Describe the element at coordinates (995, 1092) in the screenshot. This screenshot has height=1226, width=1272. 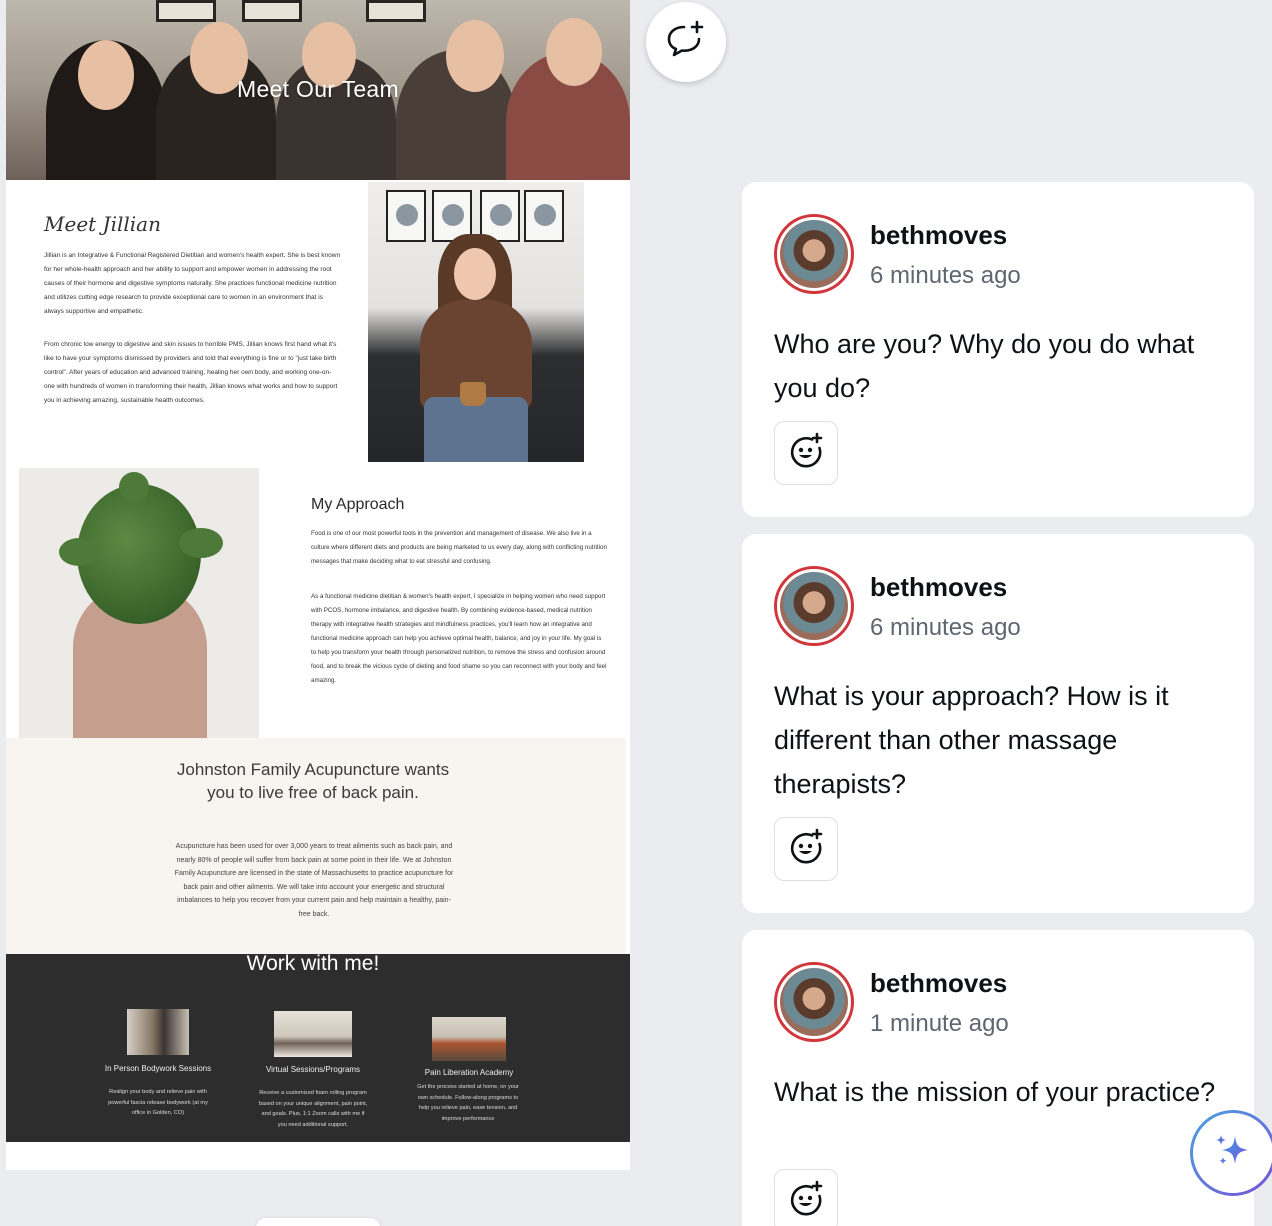
I see `comment-text: What is the mission of your practice?` at that location.